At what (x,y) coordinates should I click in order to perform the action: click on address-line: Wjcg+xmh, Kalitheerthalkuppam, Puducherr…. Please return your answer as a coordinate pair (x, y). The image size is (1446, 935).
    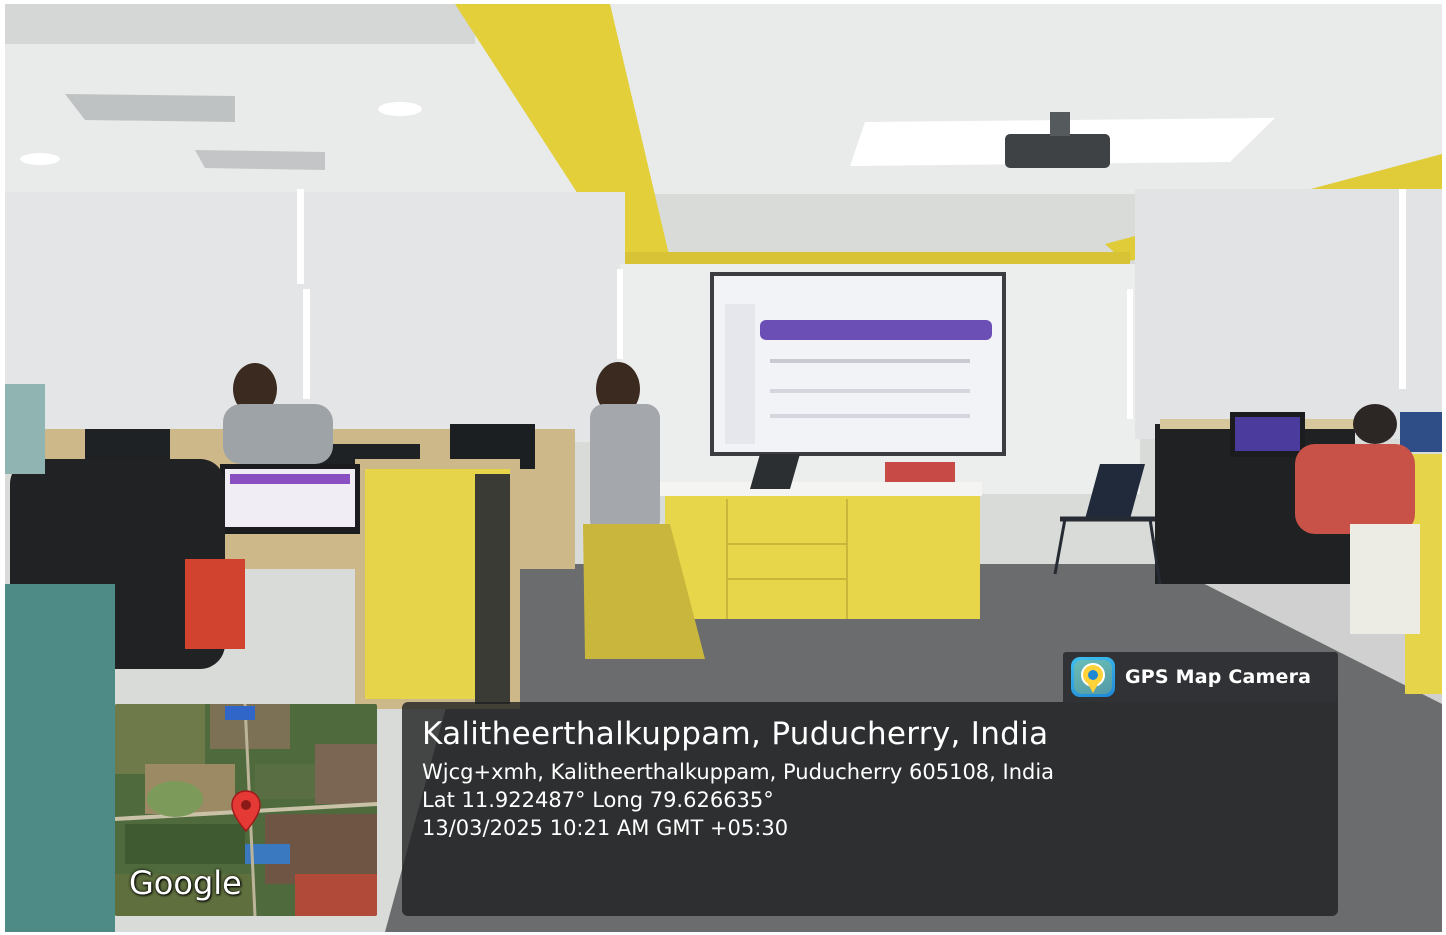
    Looking at the image, I should click on (738, 772).